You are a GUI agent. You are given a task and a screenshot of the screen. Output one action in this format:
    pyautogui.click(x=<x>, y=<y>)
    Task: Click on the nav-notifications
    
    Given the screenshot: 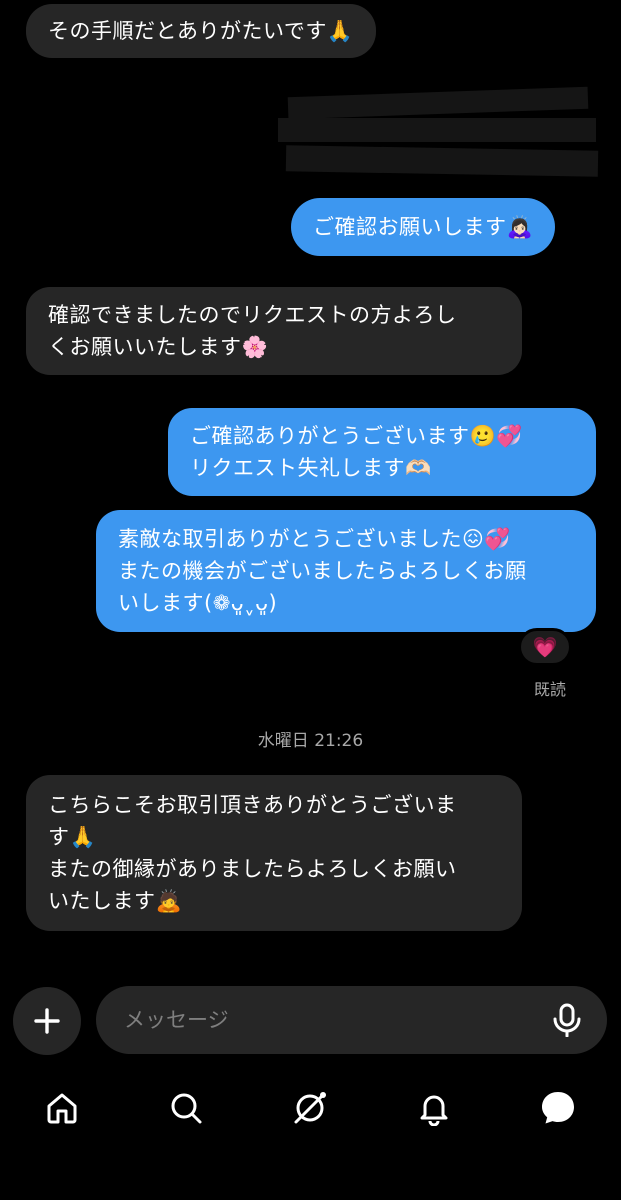 What is the action you would take?
    pyautogui.click(x=434, y=1108)
    